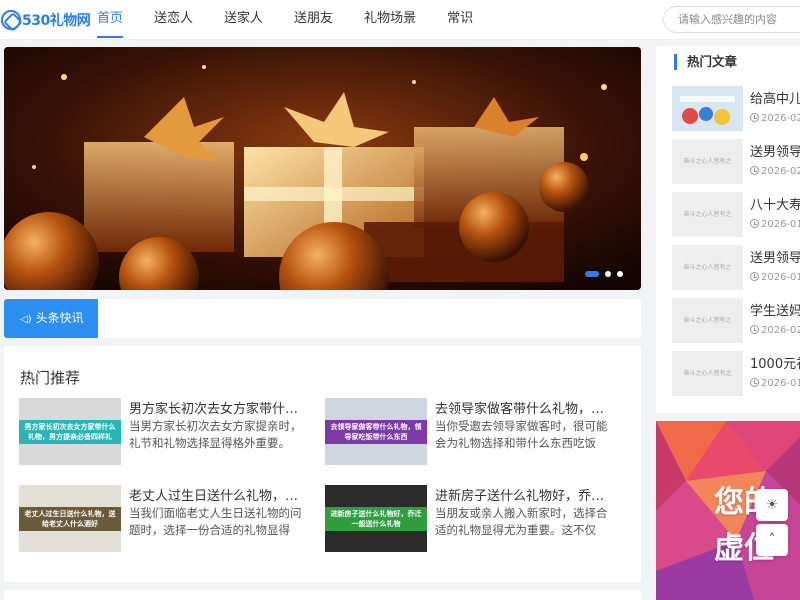  What do you see at coordinates (775, 309) in the screenshot?
I see `hot-article-title: 学生送妈` at bounding box center [775, 309].